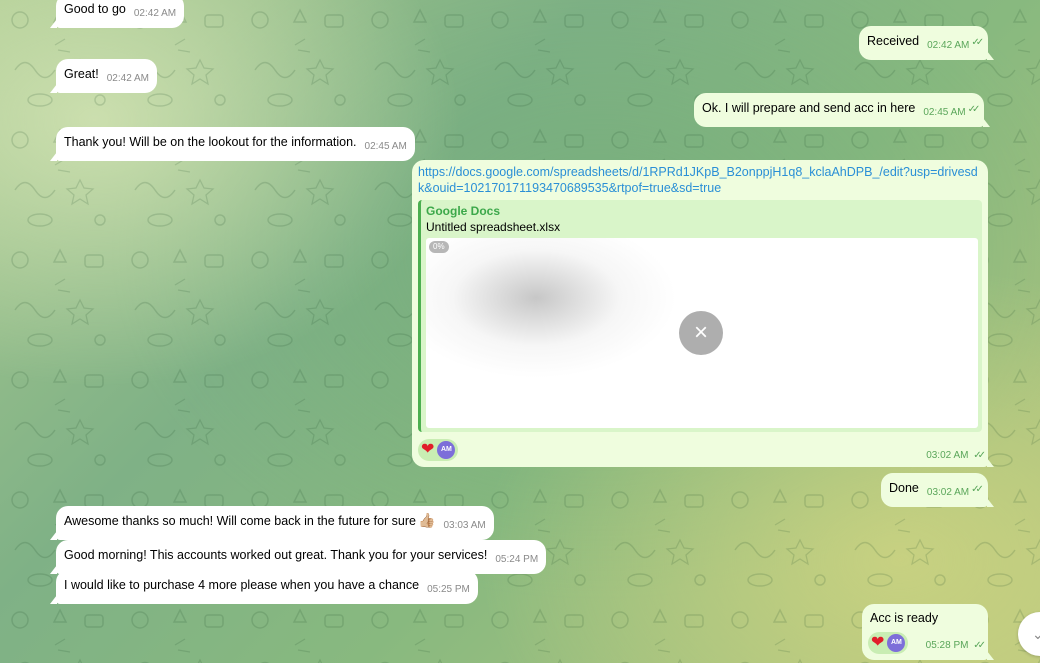  Describe the element at coordinates (95, 9) in the screenshot. I see `message-text: Good to go` at that location.